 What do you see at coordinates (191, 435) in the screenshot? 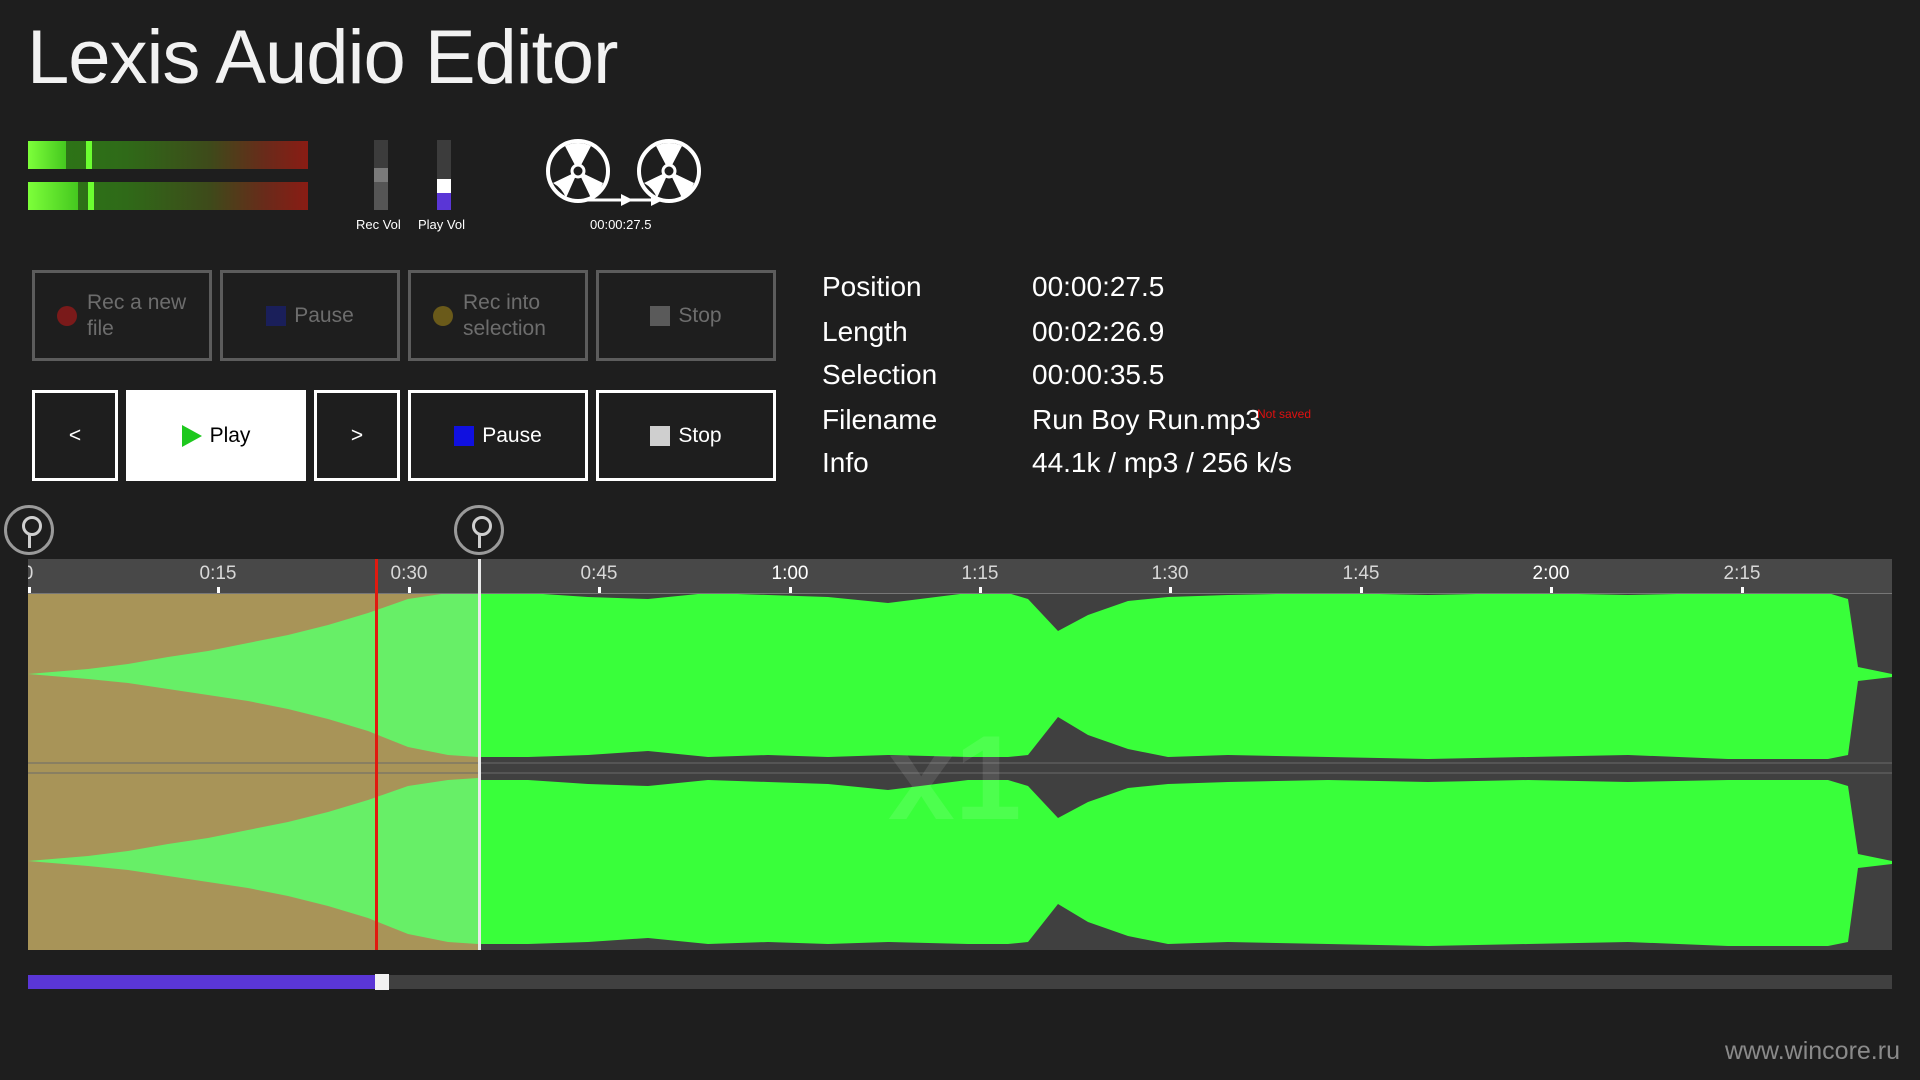
I see `play-icon` at bounding box center [191, 435].